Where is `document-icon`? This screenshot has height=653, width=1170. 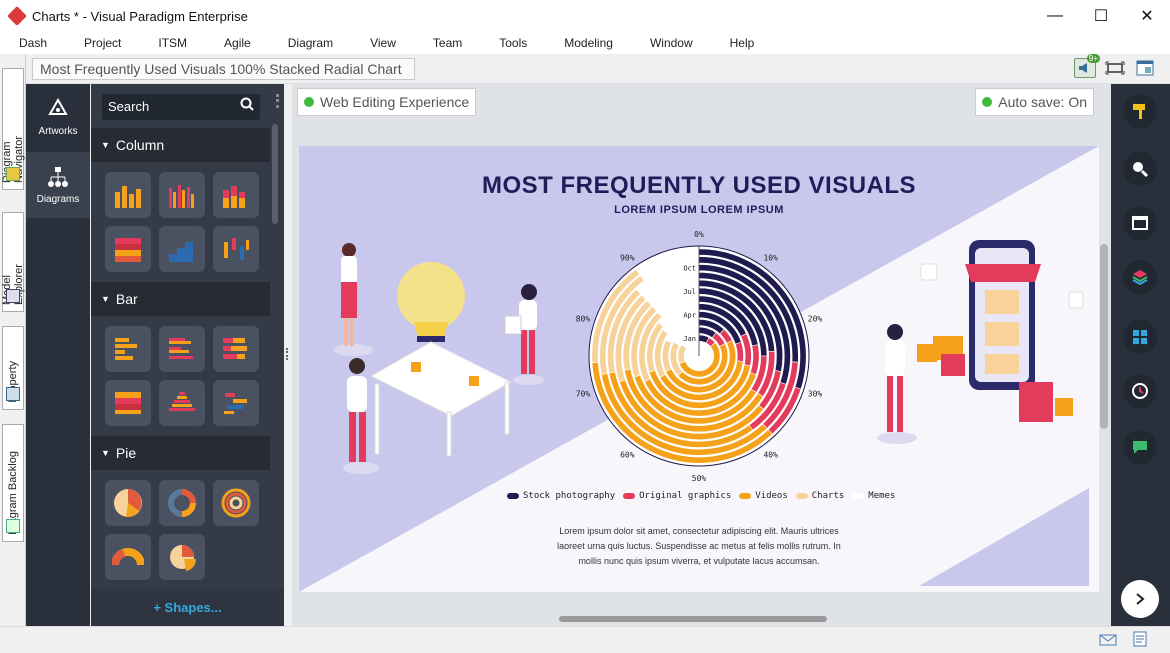
document-icon is located at coordinates (1140, 640).